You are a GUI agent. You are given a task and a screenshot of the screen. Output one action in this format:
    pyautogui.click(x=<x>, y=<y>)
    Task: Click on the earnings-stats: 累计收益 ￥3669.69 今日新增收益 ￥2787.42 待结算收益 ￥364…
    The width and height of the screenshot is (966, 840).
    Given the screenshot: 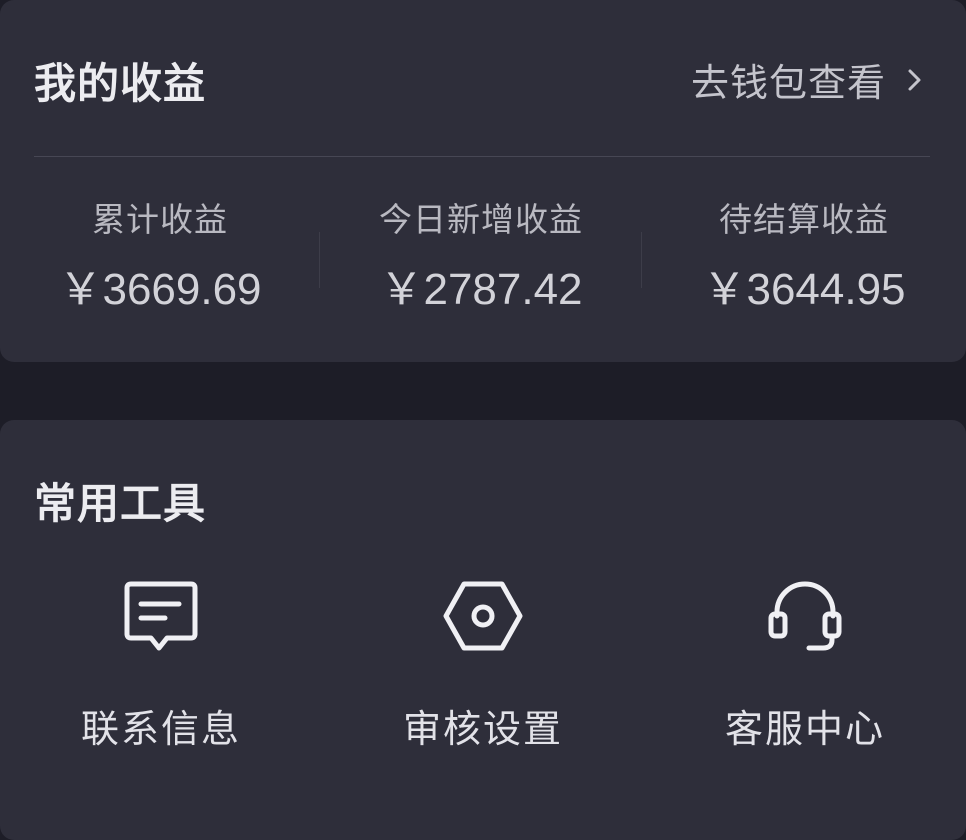 What is the action you would take?
    pyautogui.click(x=483, y=260)
    